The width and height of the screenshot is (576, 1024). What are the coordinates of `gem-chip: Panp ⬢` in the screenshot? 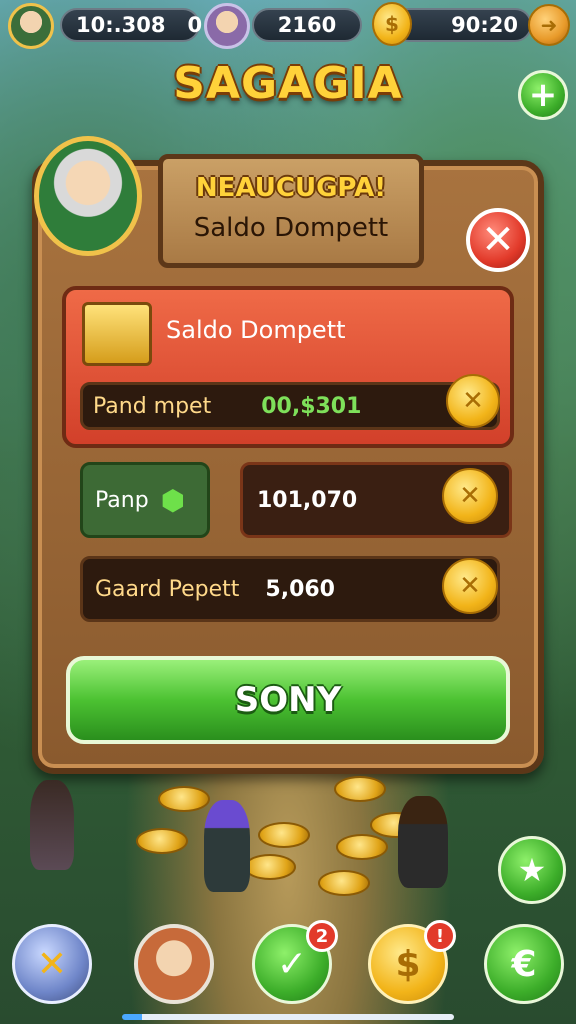 It's located at (145, 500).